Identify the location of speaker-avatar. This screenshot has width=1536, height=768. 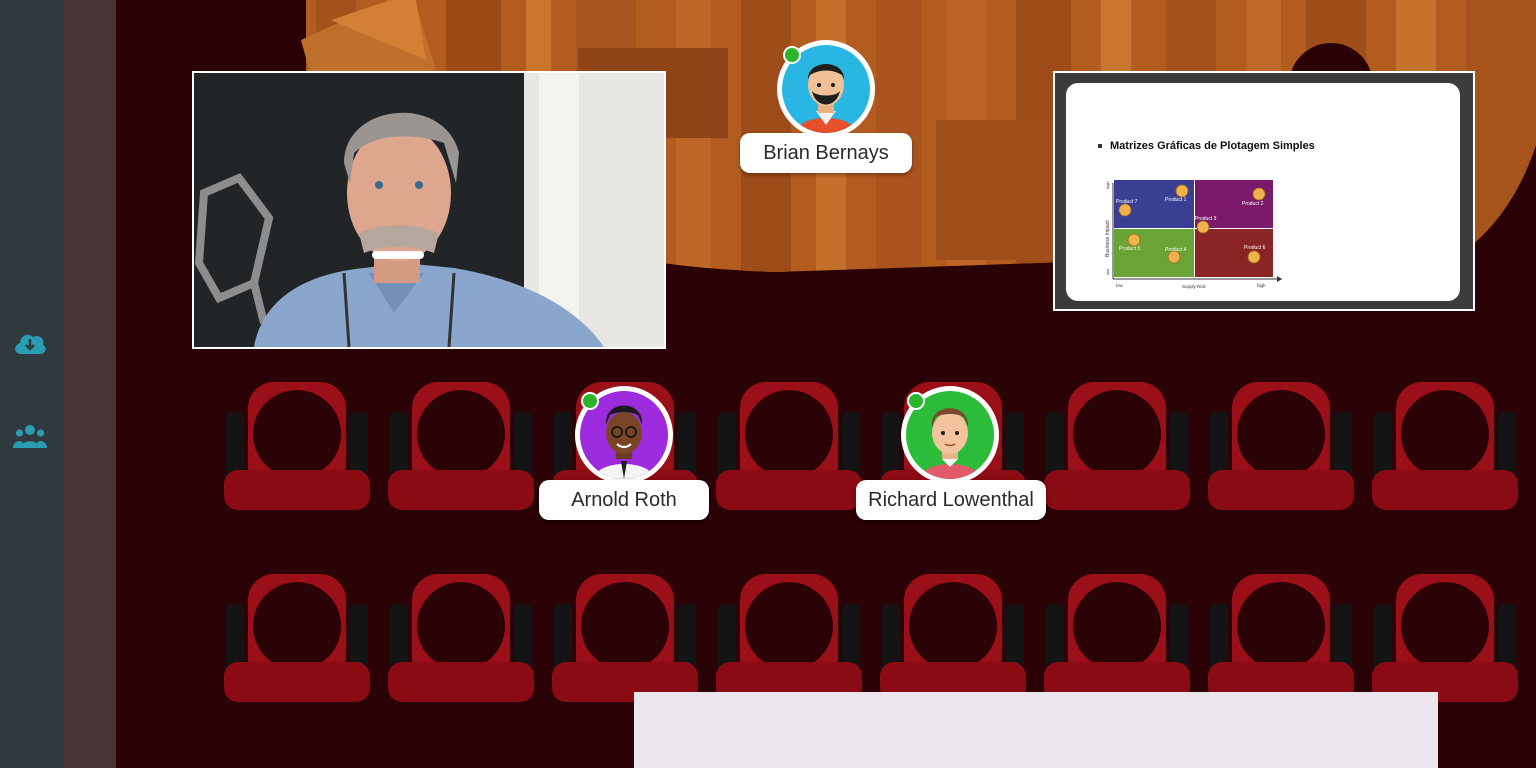
(826, 89).